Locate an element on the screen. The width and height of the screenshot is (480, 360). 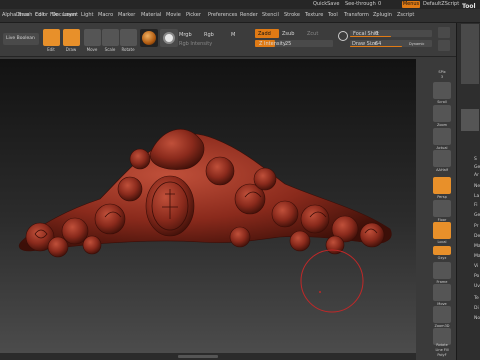
live-boolean-label: Live Boolean is located at coordinates (20, 38).